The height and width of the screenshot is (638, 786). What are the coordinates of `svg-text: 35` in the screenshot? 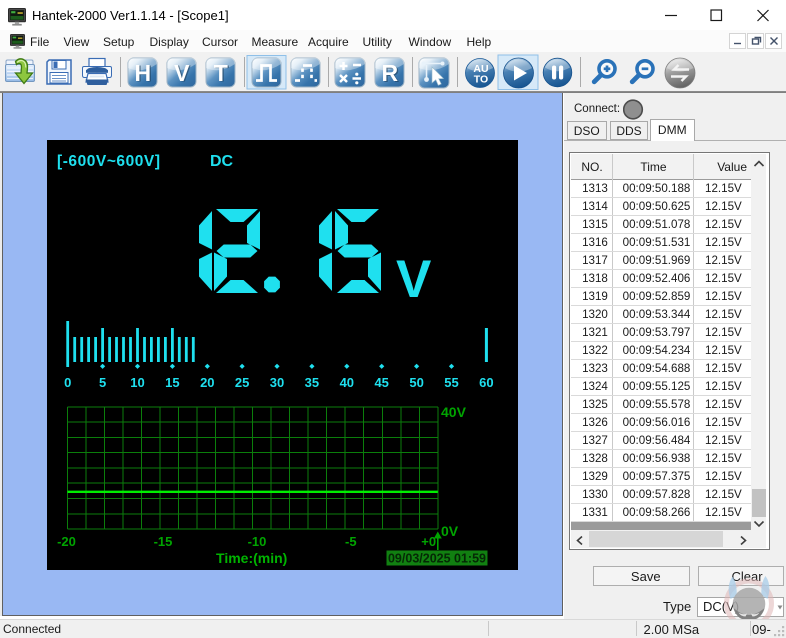 It's located at (312, 382).